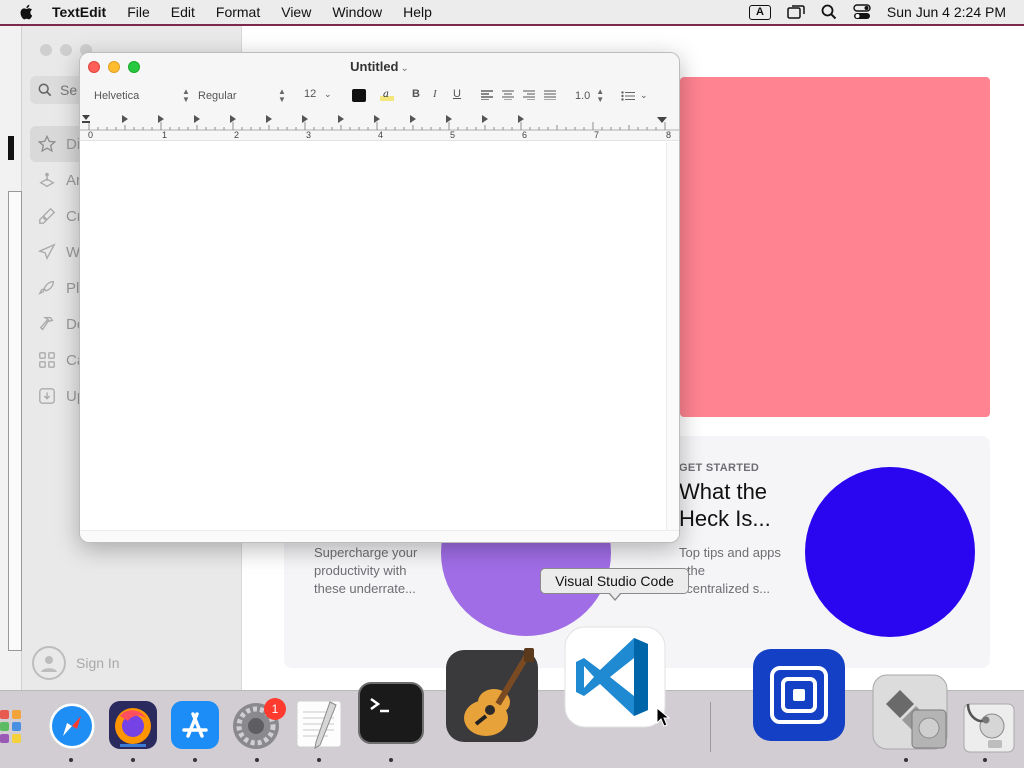 The height and width of the screenshot is (768, 1024). I want to click on remote-desktop-icon, so click(799, 697).